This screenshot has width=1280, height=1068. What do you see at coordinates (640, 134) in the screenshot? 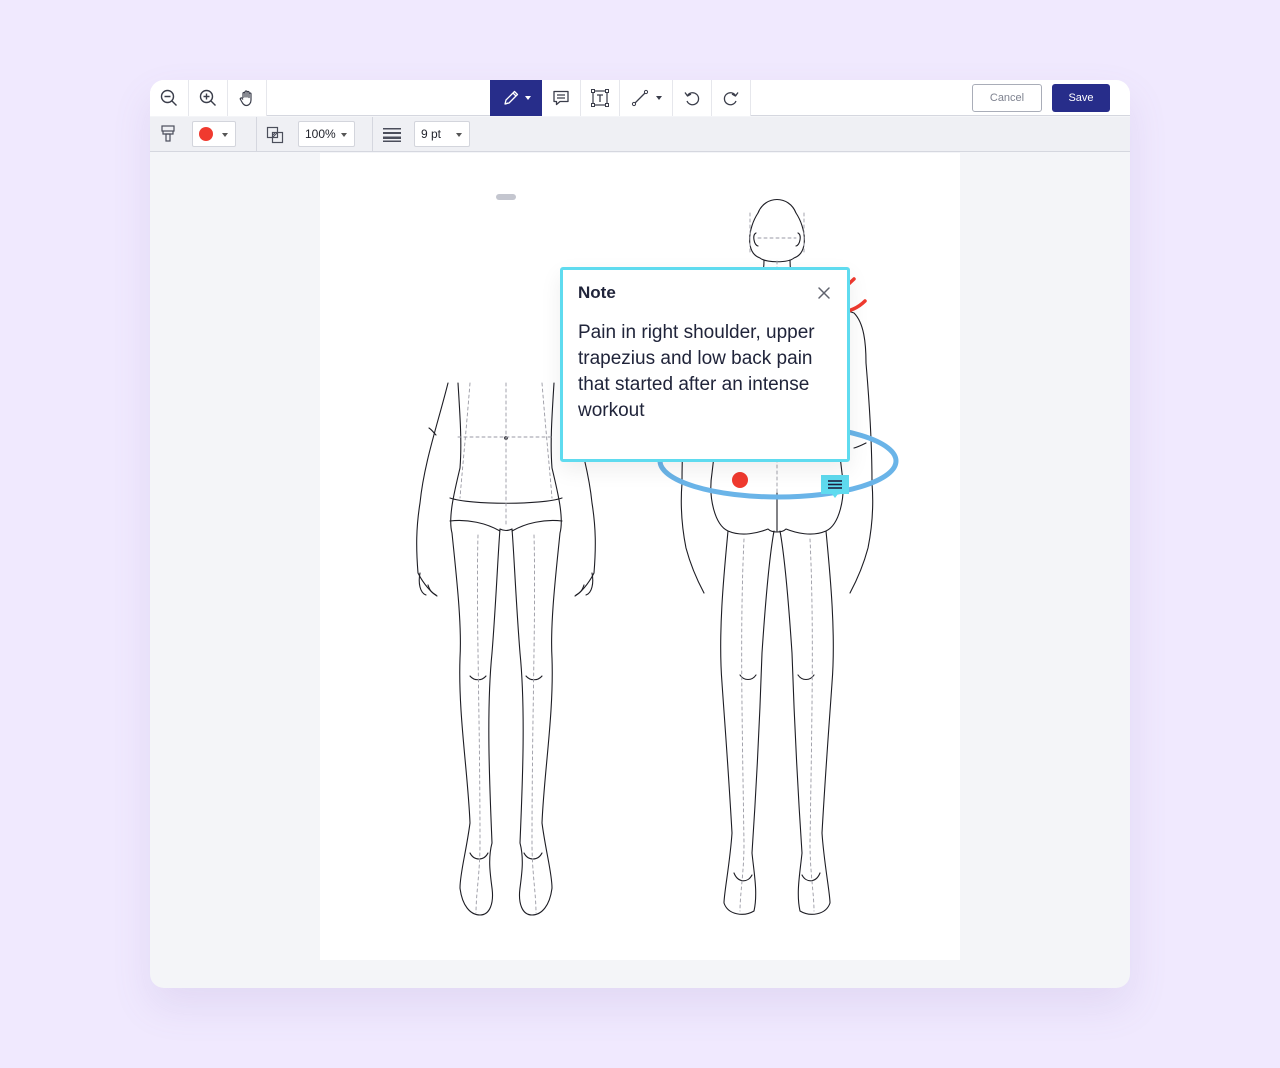
I see `format-toolbar: 100% 9 pt` at bounding box center [640, 134].